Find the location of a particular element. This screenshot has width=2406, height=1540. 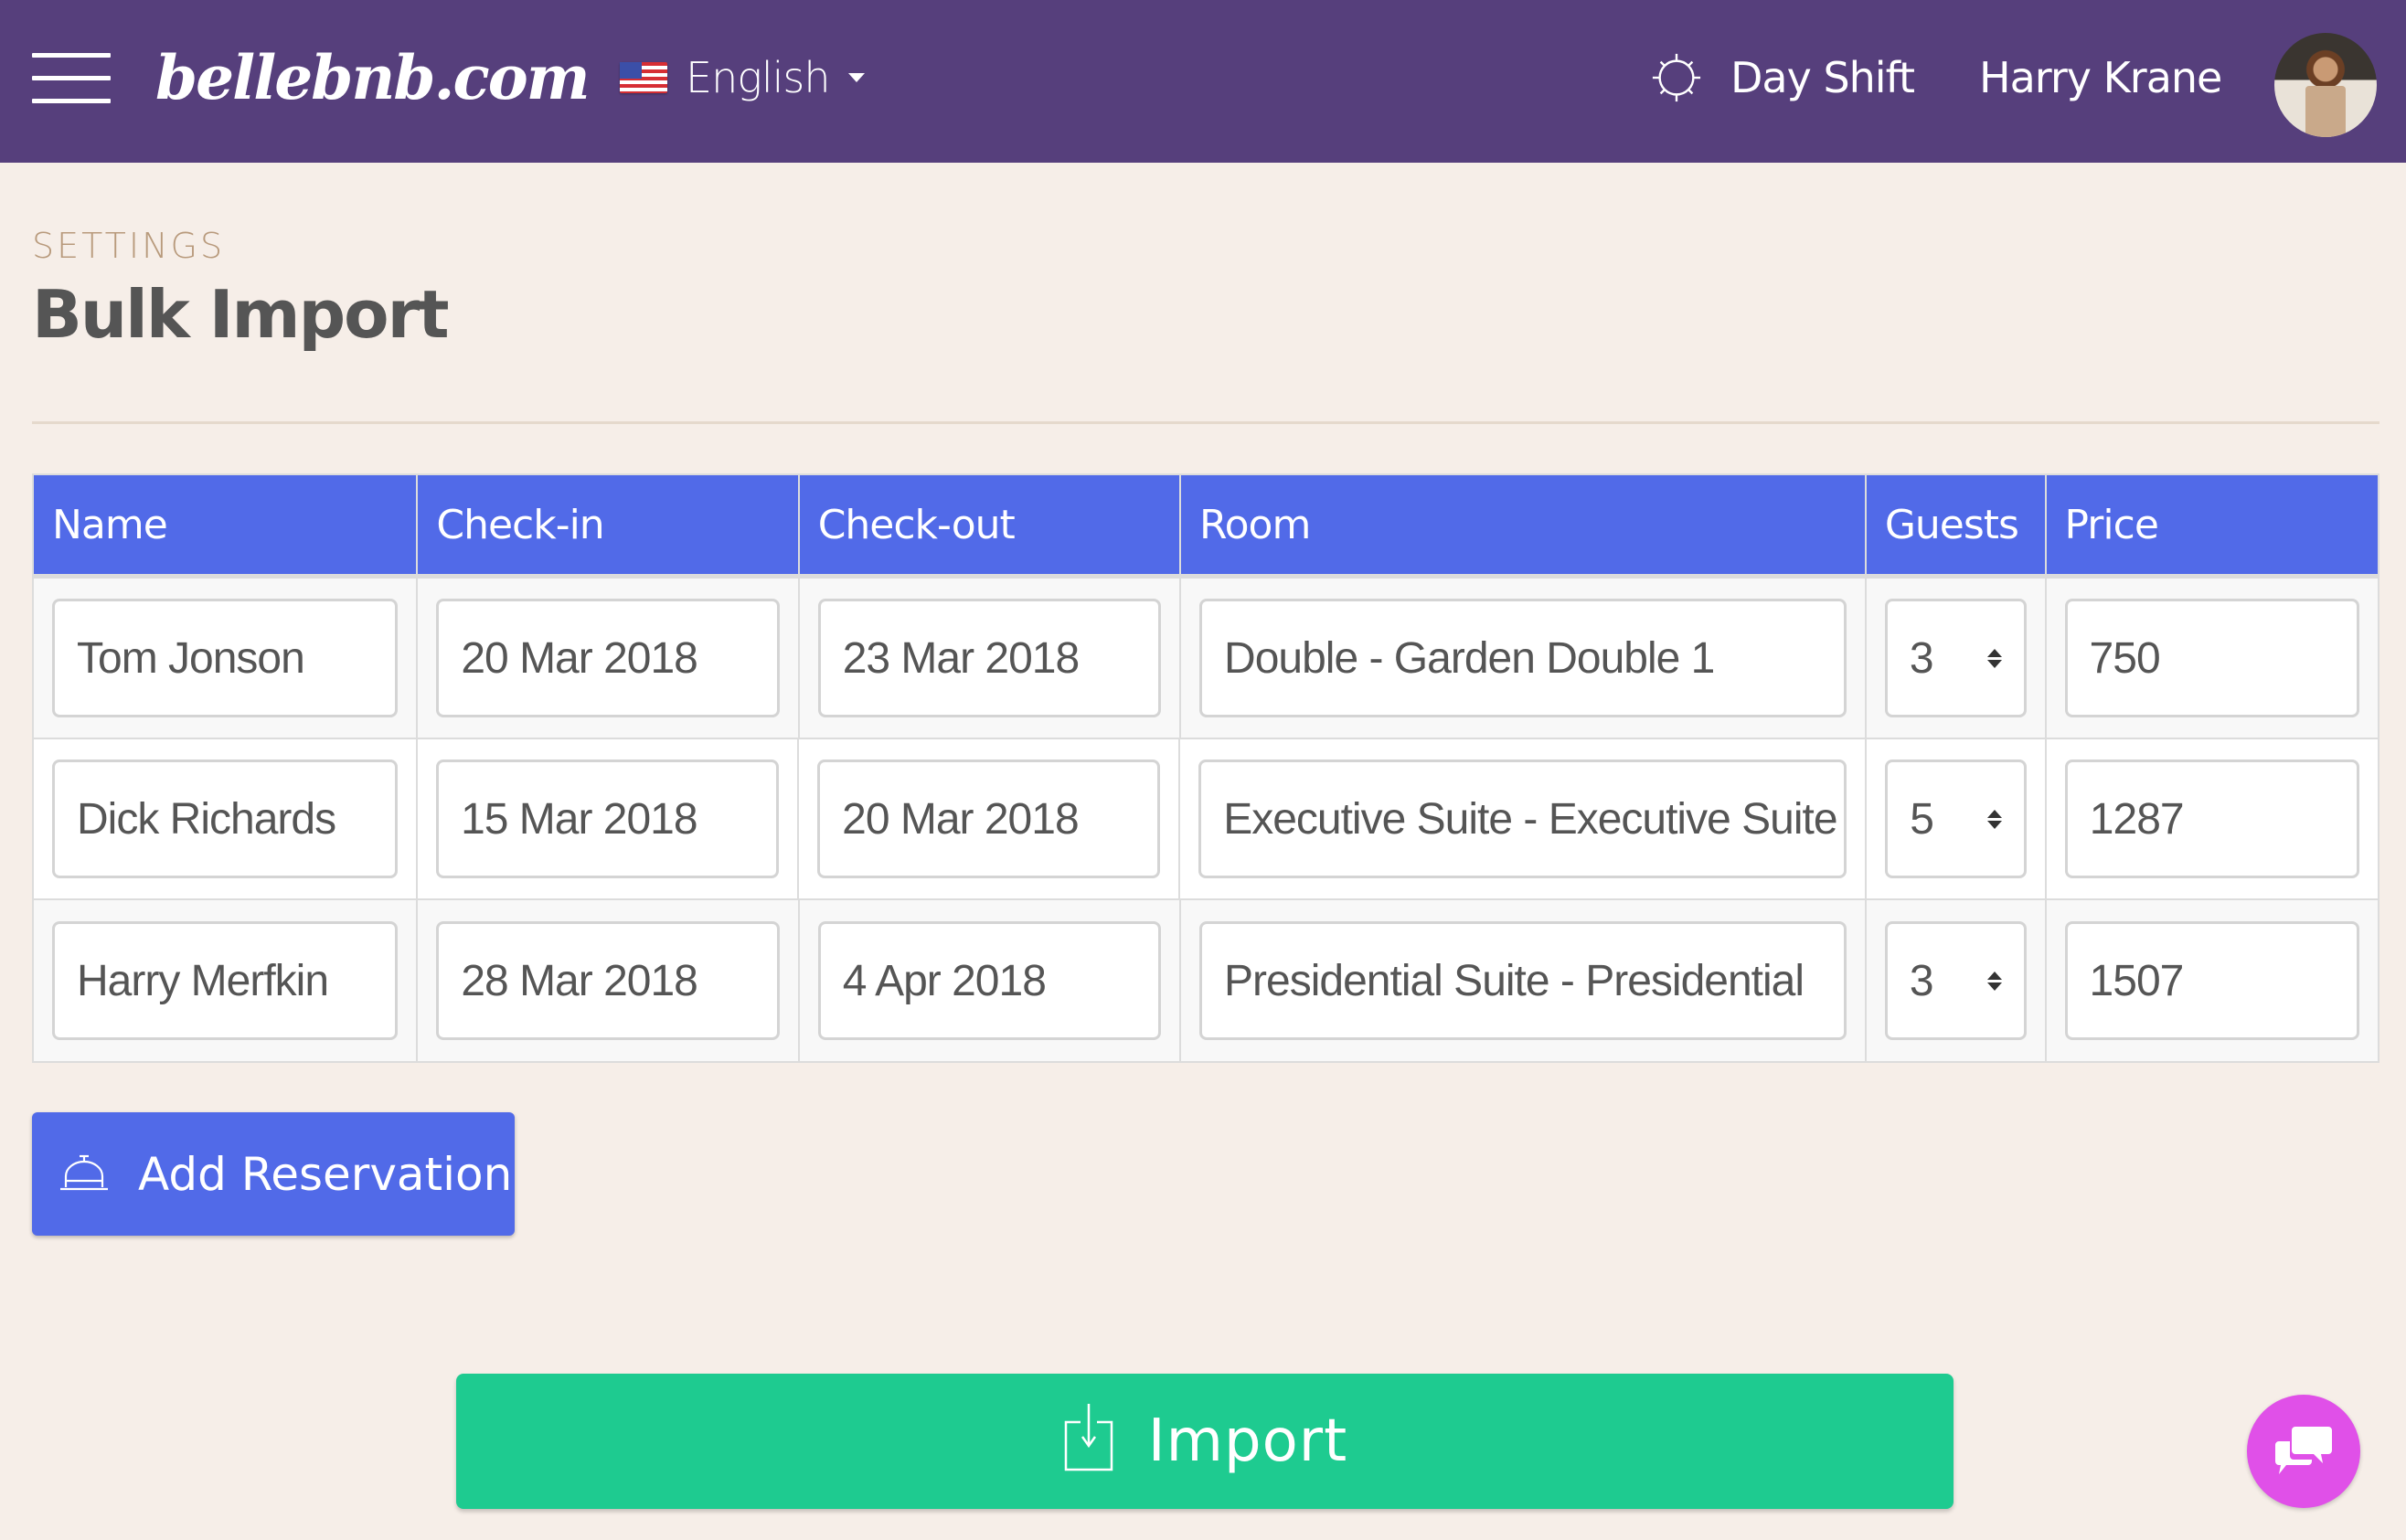

language-label: English is located at coordinates (758, 77).